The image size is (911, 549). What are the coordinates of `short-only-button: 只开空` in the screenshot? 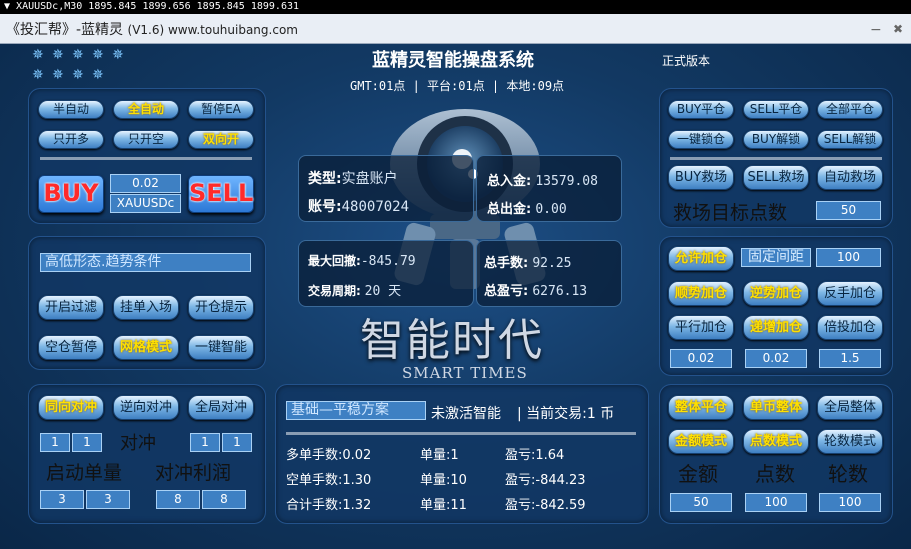 It's located at (146, 139).